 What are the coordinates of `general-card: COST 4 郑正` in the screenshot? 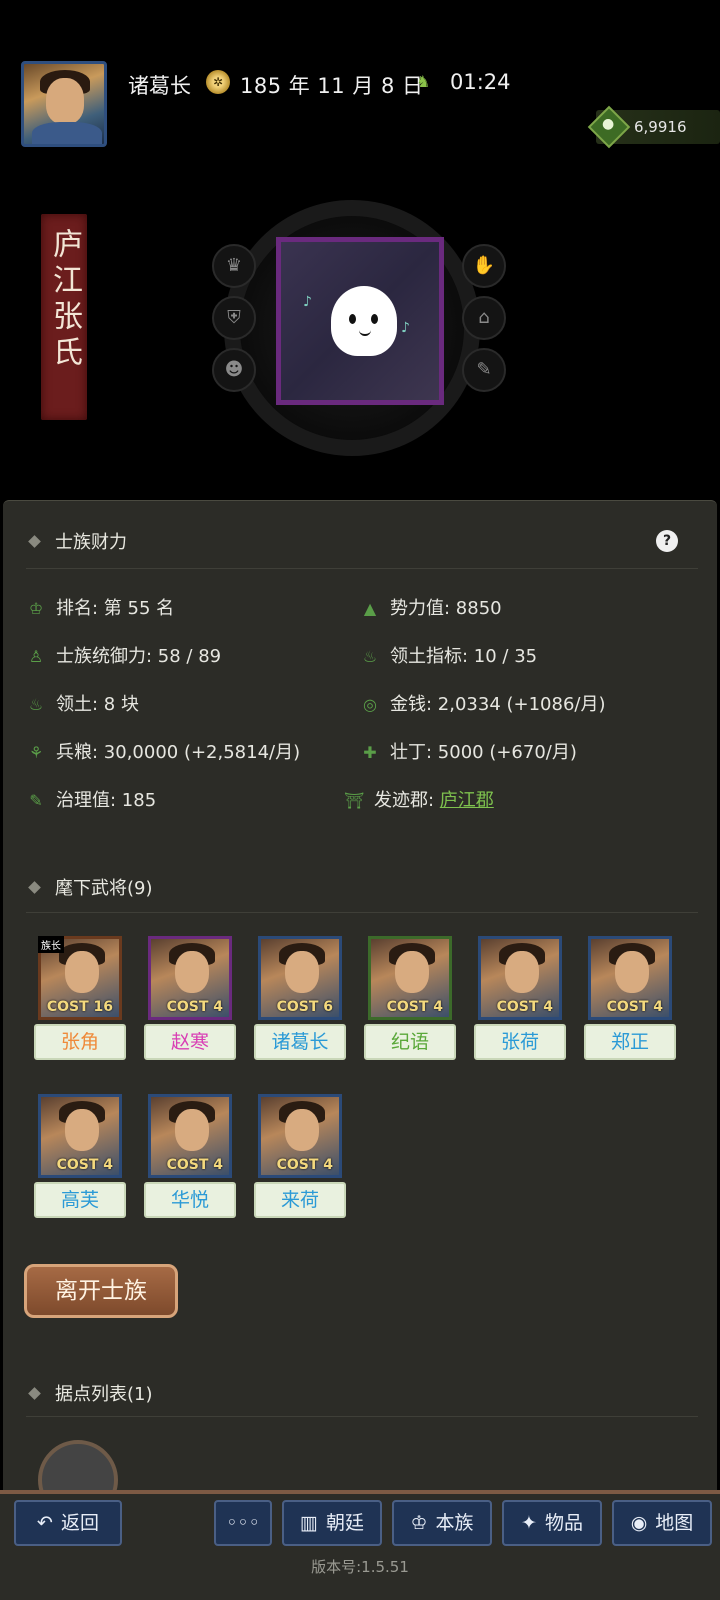 It's located at (630, 998).